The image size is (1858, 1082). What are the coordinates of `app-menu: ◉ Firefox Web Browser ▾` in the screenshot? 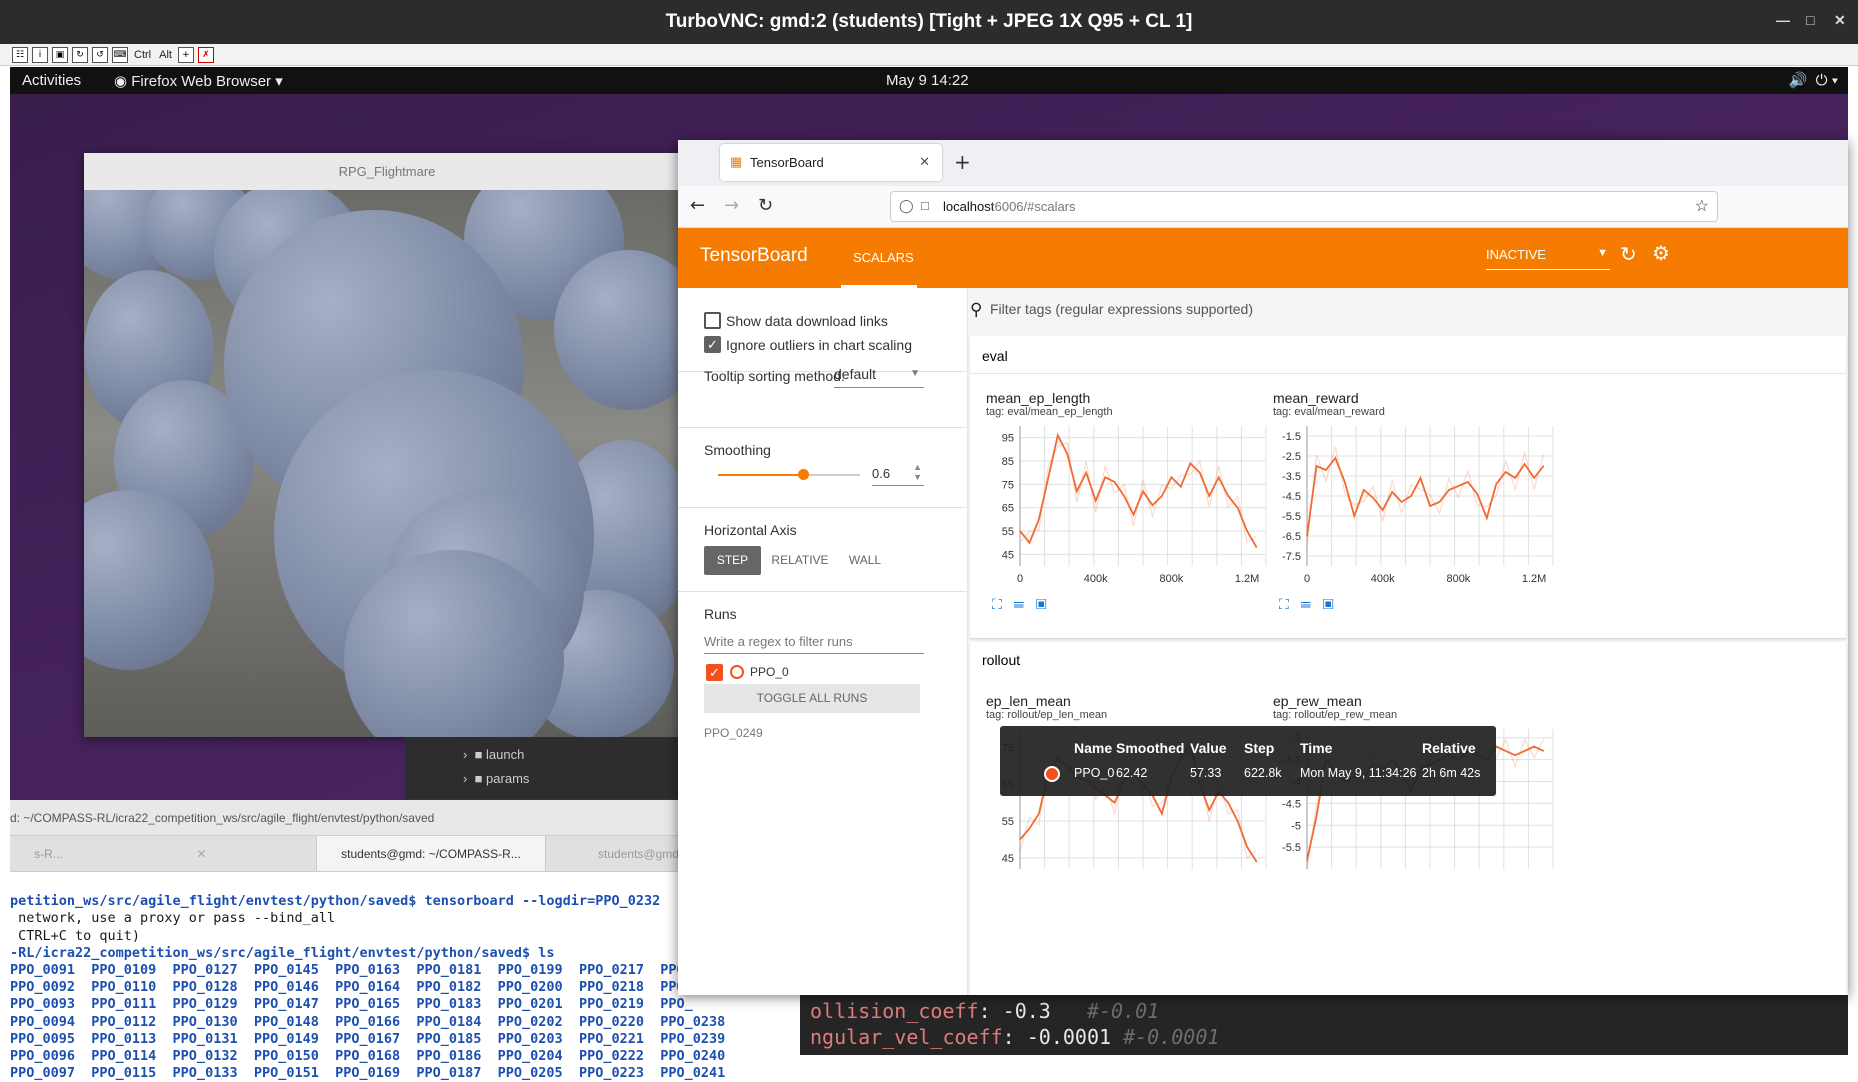 It's located at (198, 81).